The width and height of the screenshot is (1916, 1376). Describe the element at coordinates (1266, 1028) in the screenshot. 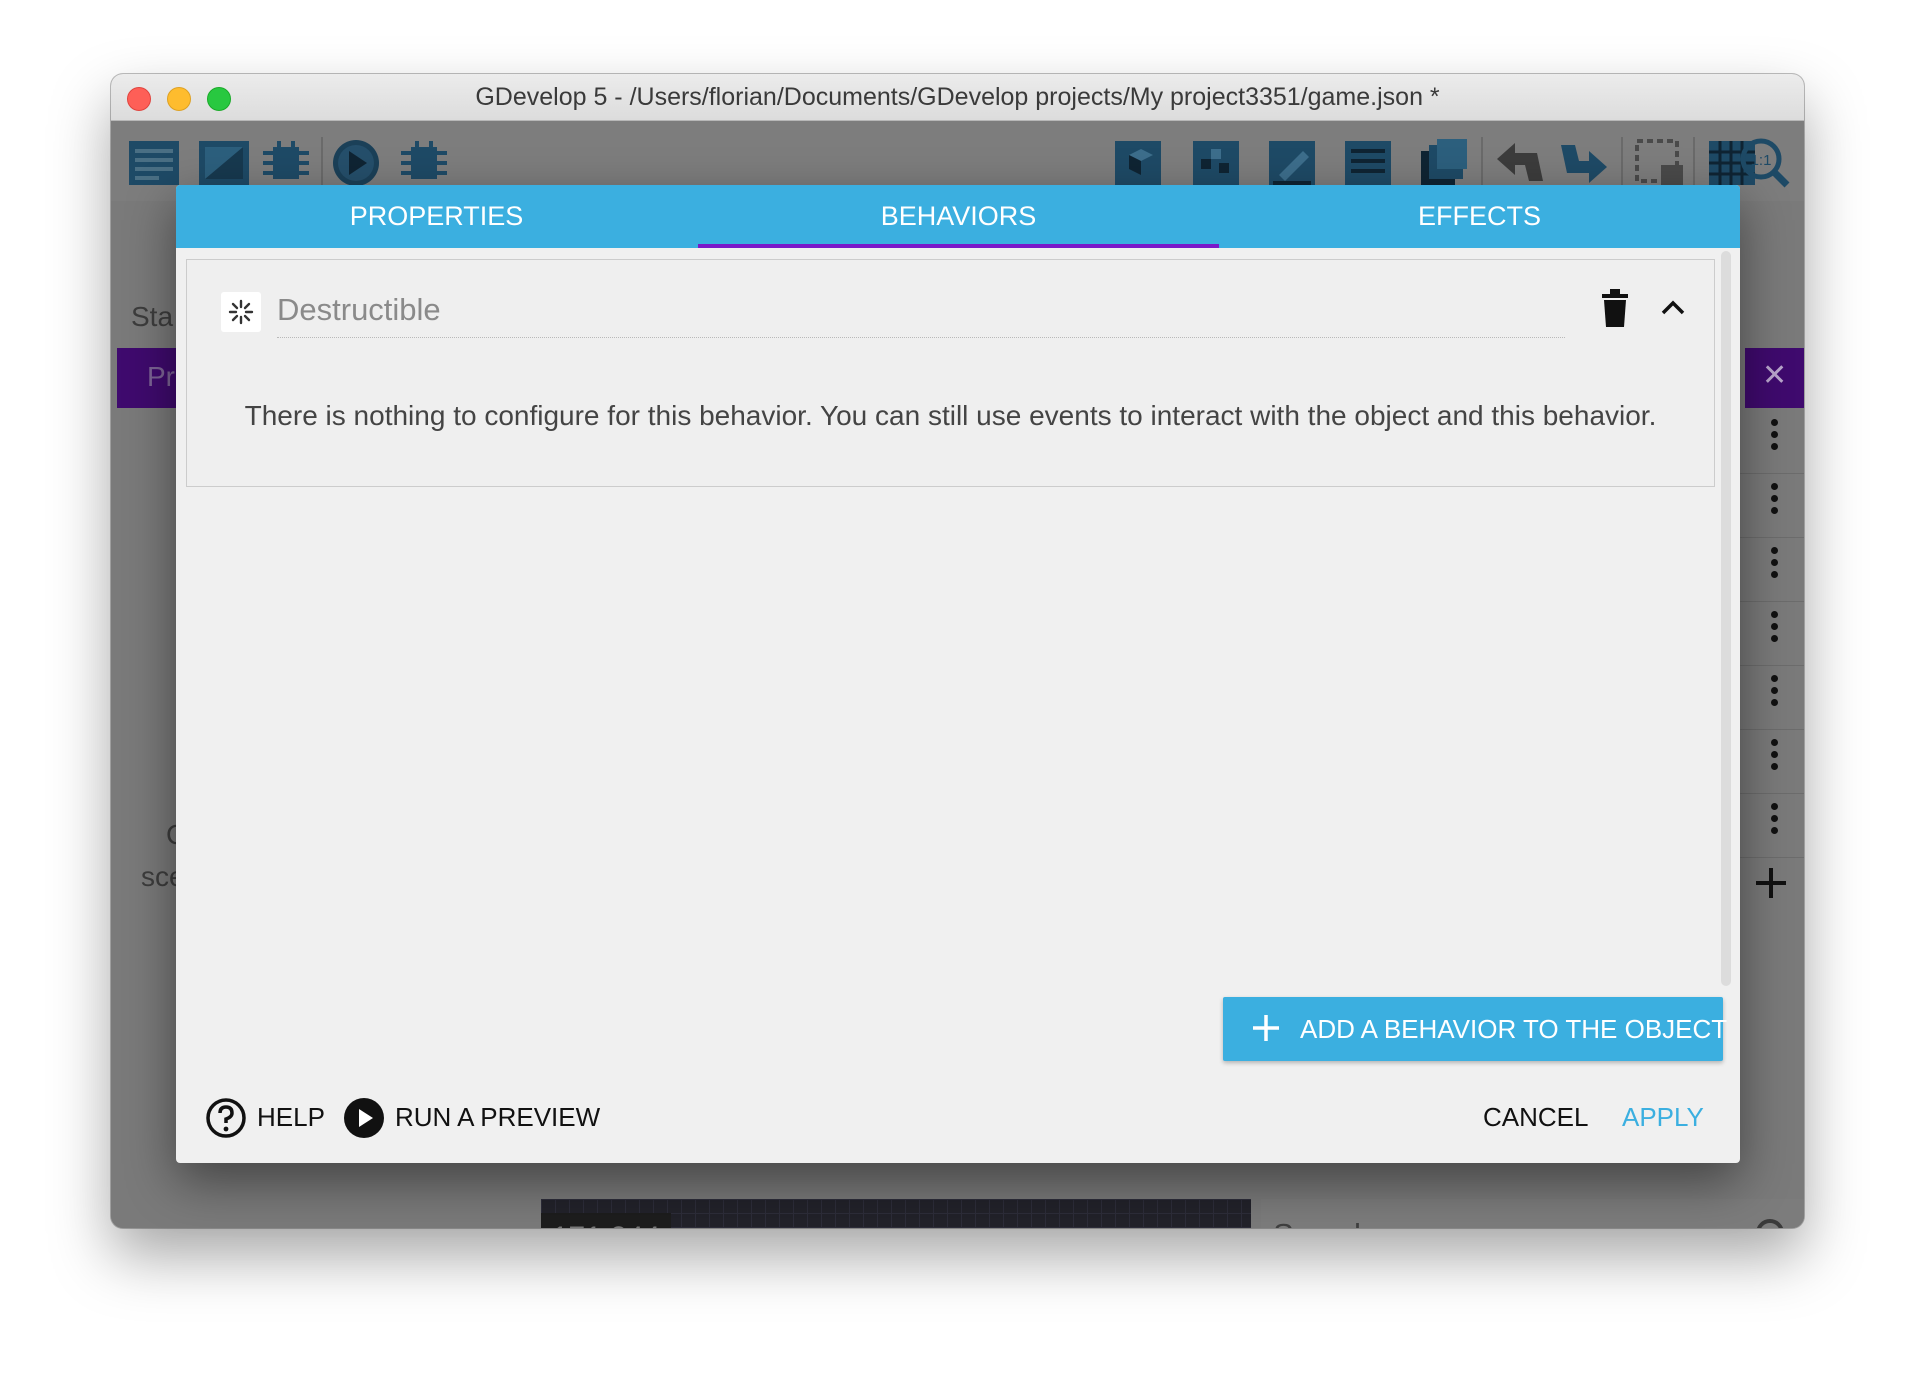

I see `plus-icon` at that location.